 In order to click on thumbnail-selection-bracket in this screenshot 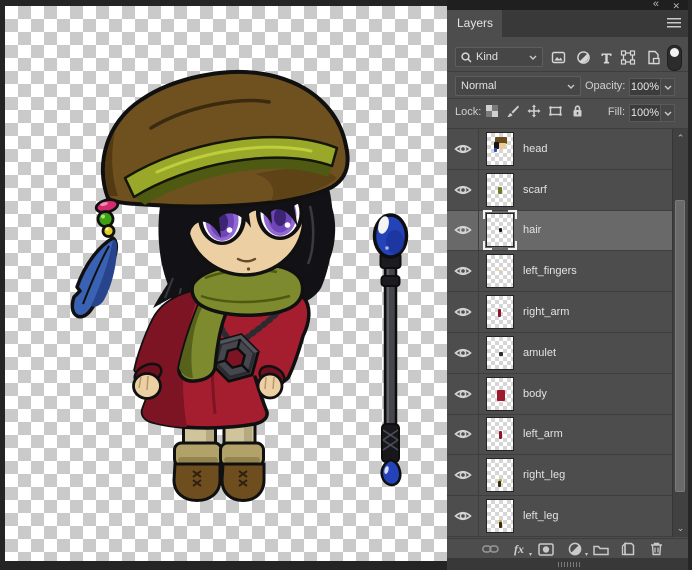, I will do `click(512, 246)`.